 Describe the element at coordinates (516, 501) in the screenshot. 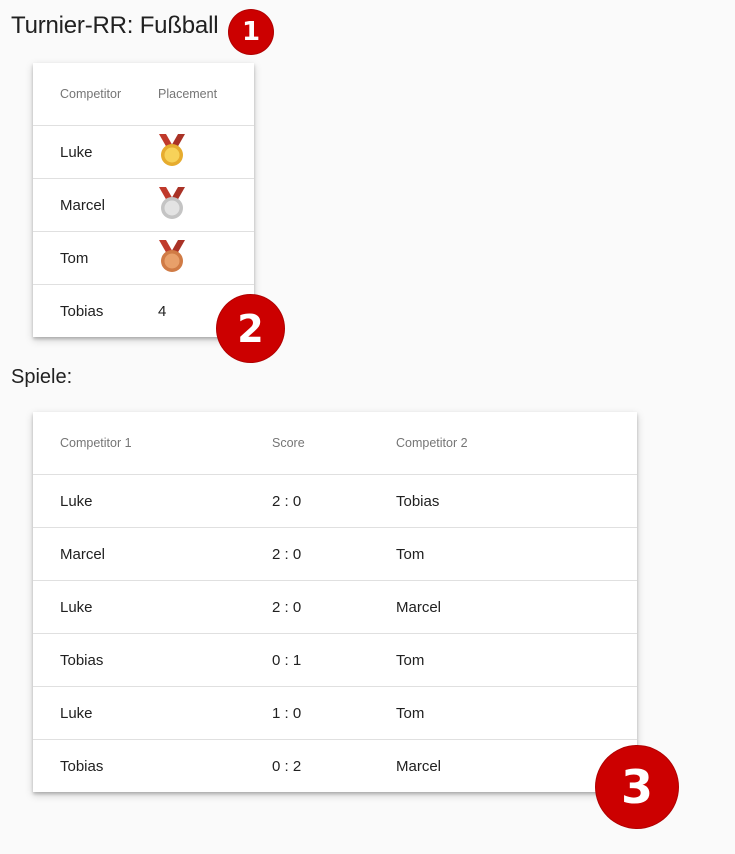

I see `competitor-2-cell: Tobias` at that location.